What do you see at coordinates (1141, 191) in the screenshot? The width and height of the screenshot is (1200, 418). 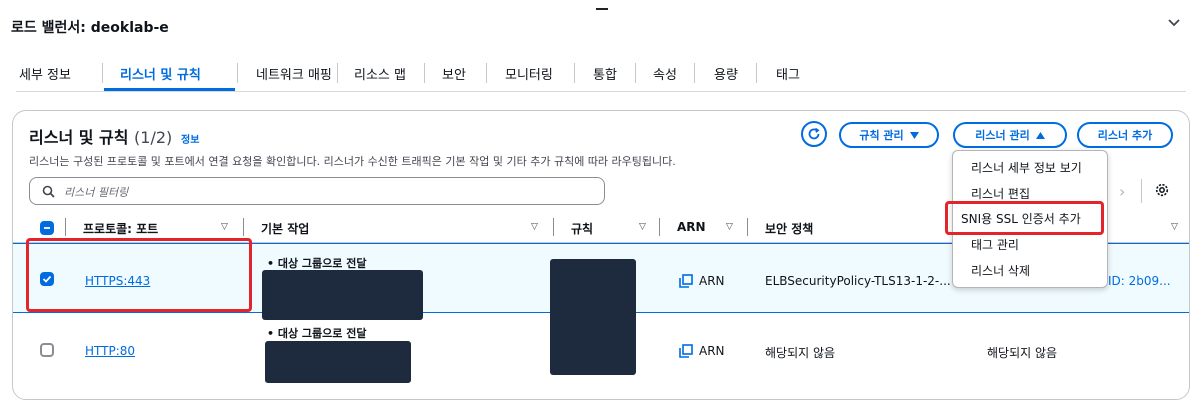 I see `toolbar-separator` at bounding box center [1141, 191].